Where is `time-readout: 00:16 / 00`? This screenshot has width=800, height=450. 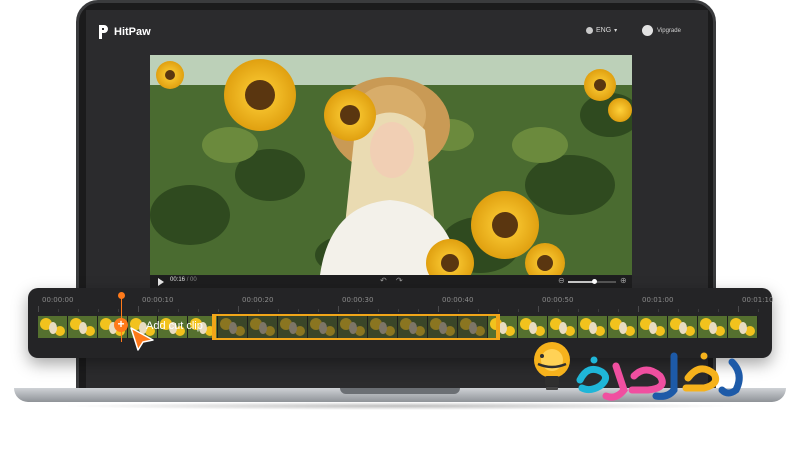 time-readout: 00:16 / 00 is located at coordinates (183, 280).